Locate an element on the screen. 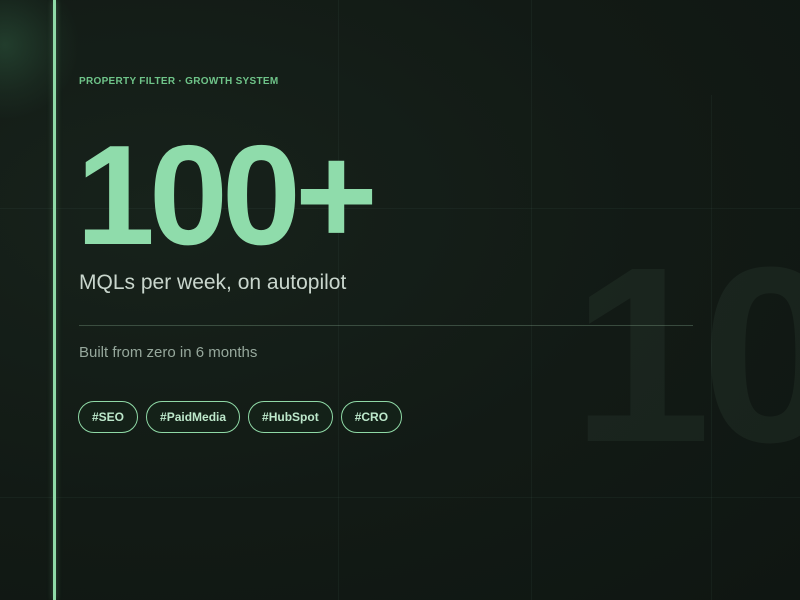 The image size is (800, 600). divider is located at coordinates (386, 325).